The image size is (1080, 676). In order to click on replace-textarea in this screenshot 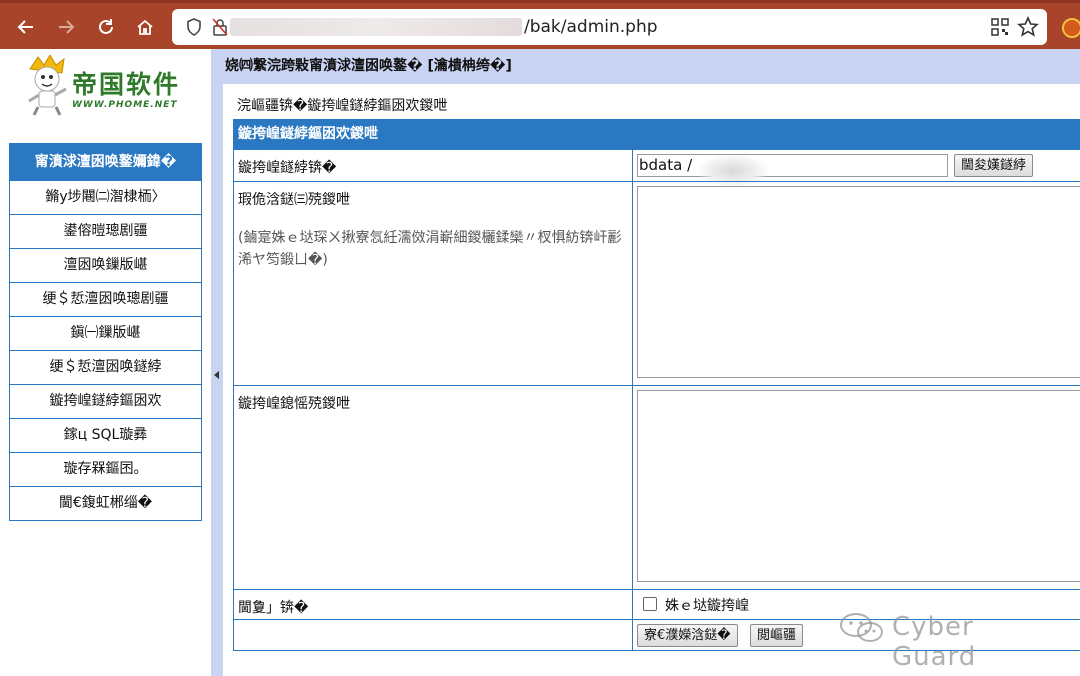, I will do `click(858, 486)`.